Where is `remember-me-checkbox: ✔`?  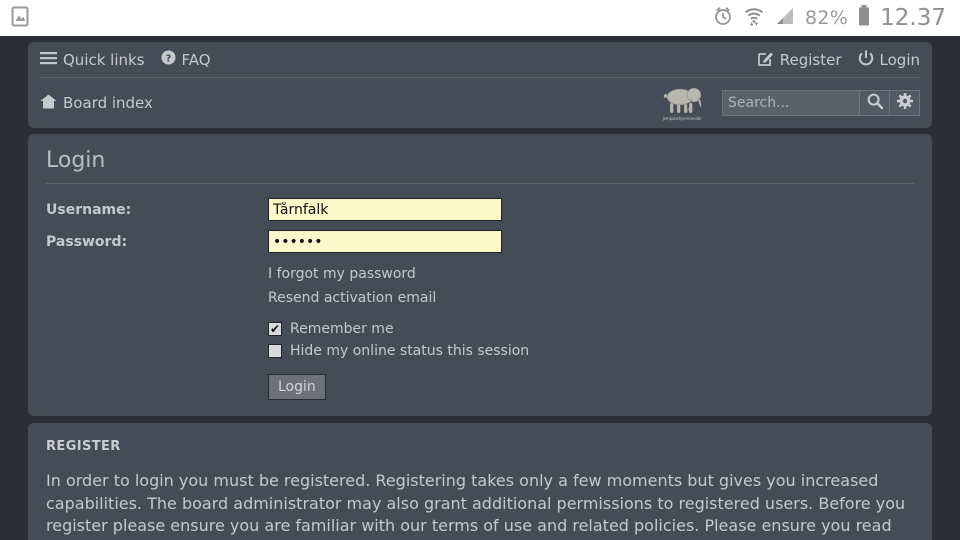 remember-me-checkbox: ✔ is located at coordinates (275, 329).